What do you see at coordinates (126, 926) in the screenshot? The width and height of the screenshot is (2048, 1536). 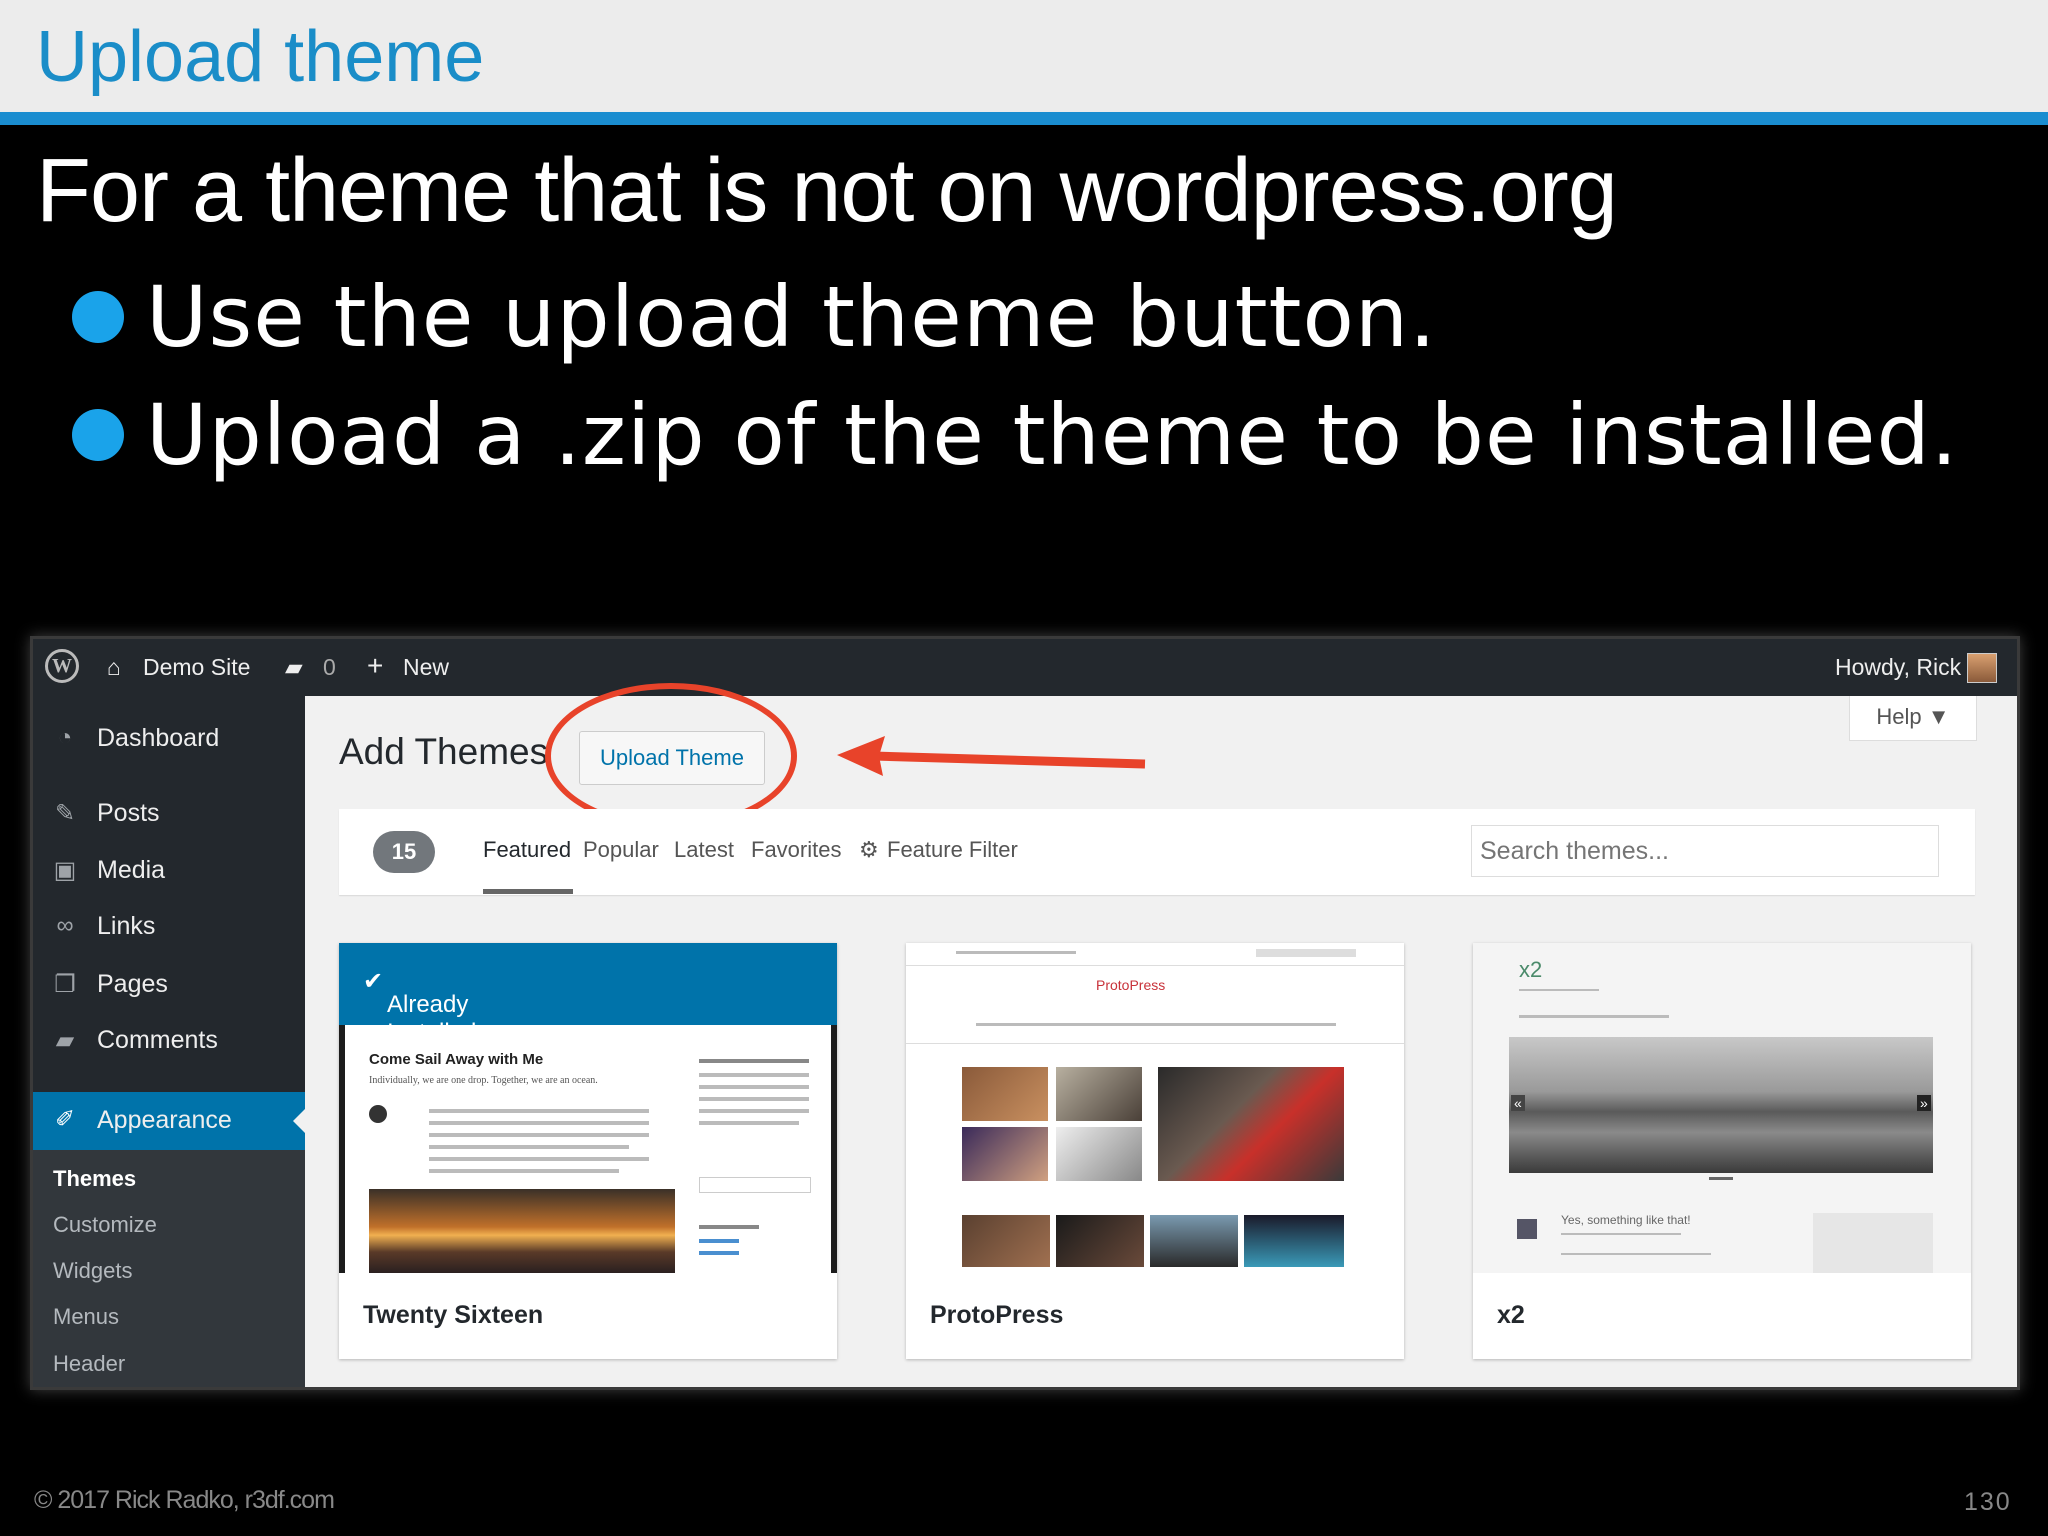 I see `sidebar-item-label: Links` at bounding box center [126, 926].